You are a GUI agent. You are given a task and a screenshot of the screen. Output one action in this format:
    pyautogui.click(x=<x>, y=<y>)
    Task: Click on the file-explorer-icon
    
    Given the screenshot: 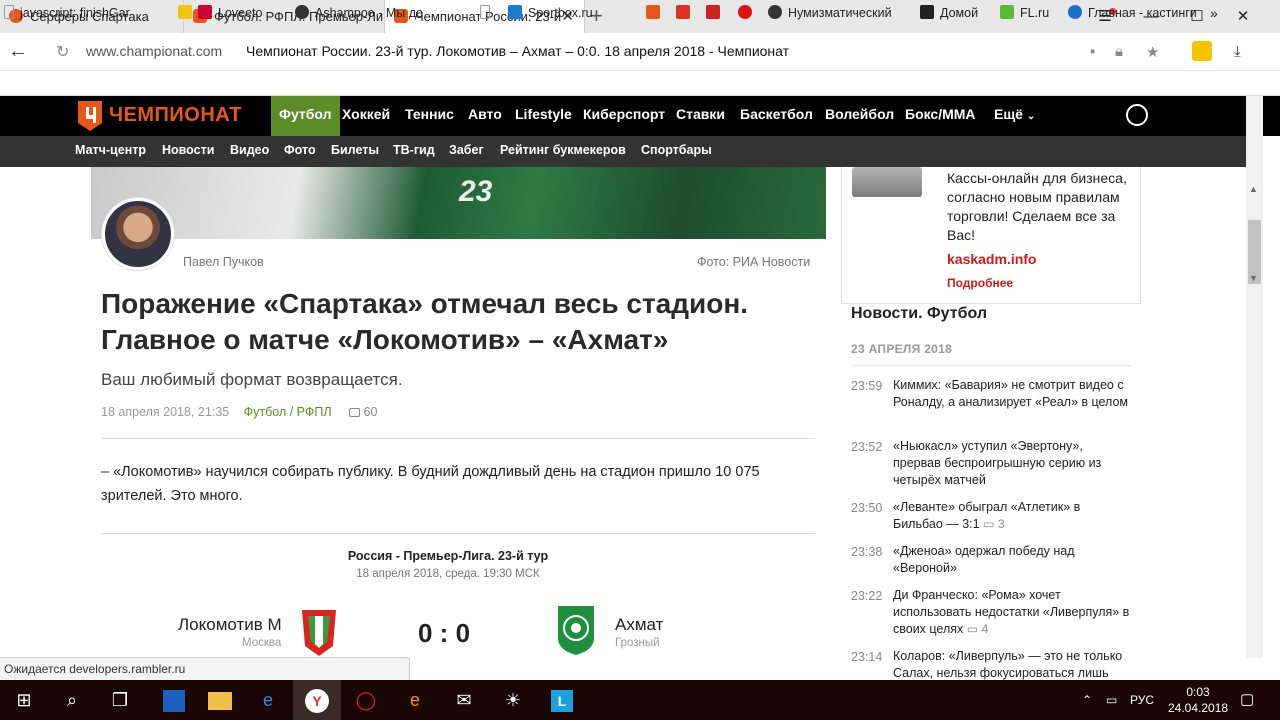 What is the action you would take?
    pyautogui.click(x=220, y=700)
    